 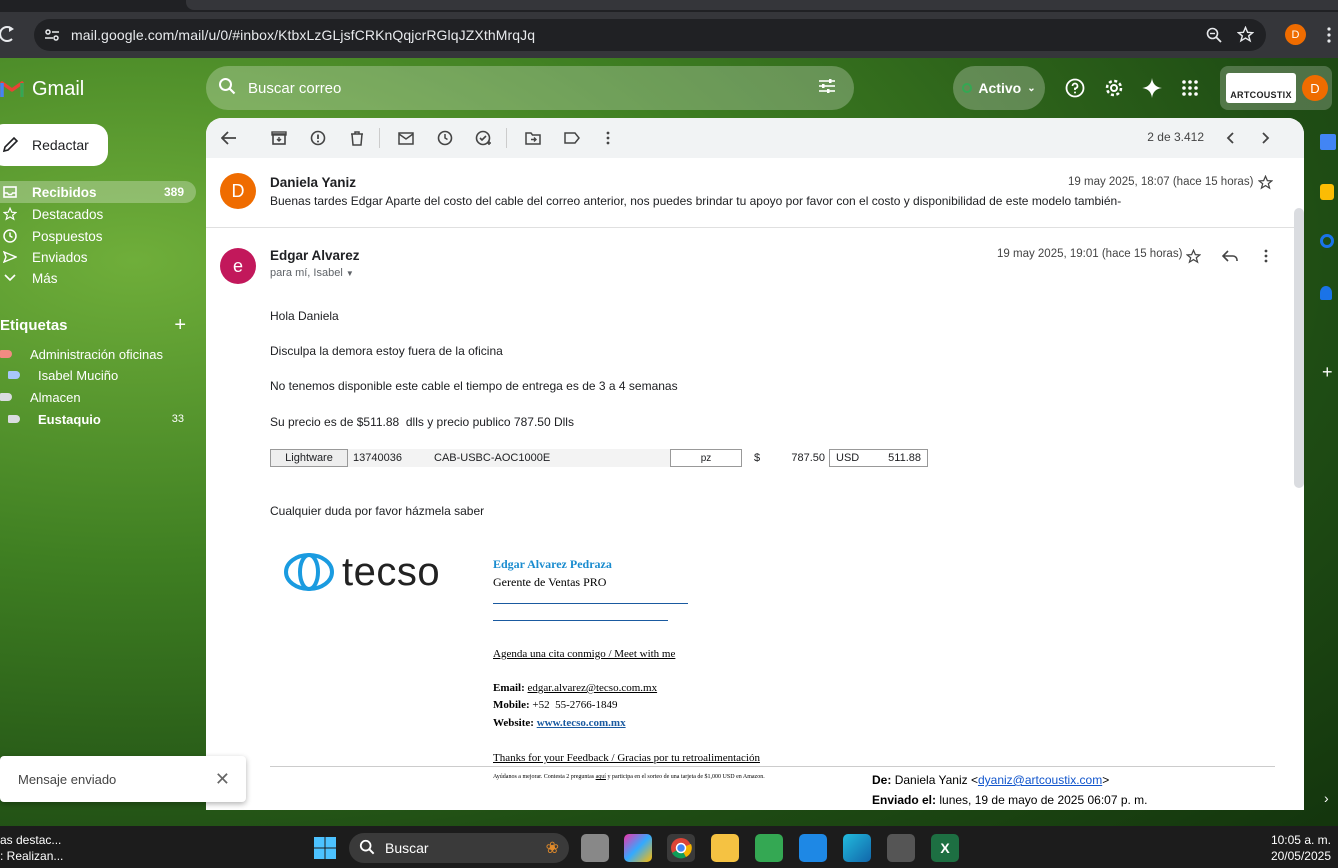 What do you see at coordinates (67, 236) in the screenshot?
I see `sidebar-item-label: Pospuestos` at bounding box center [67, 236].